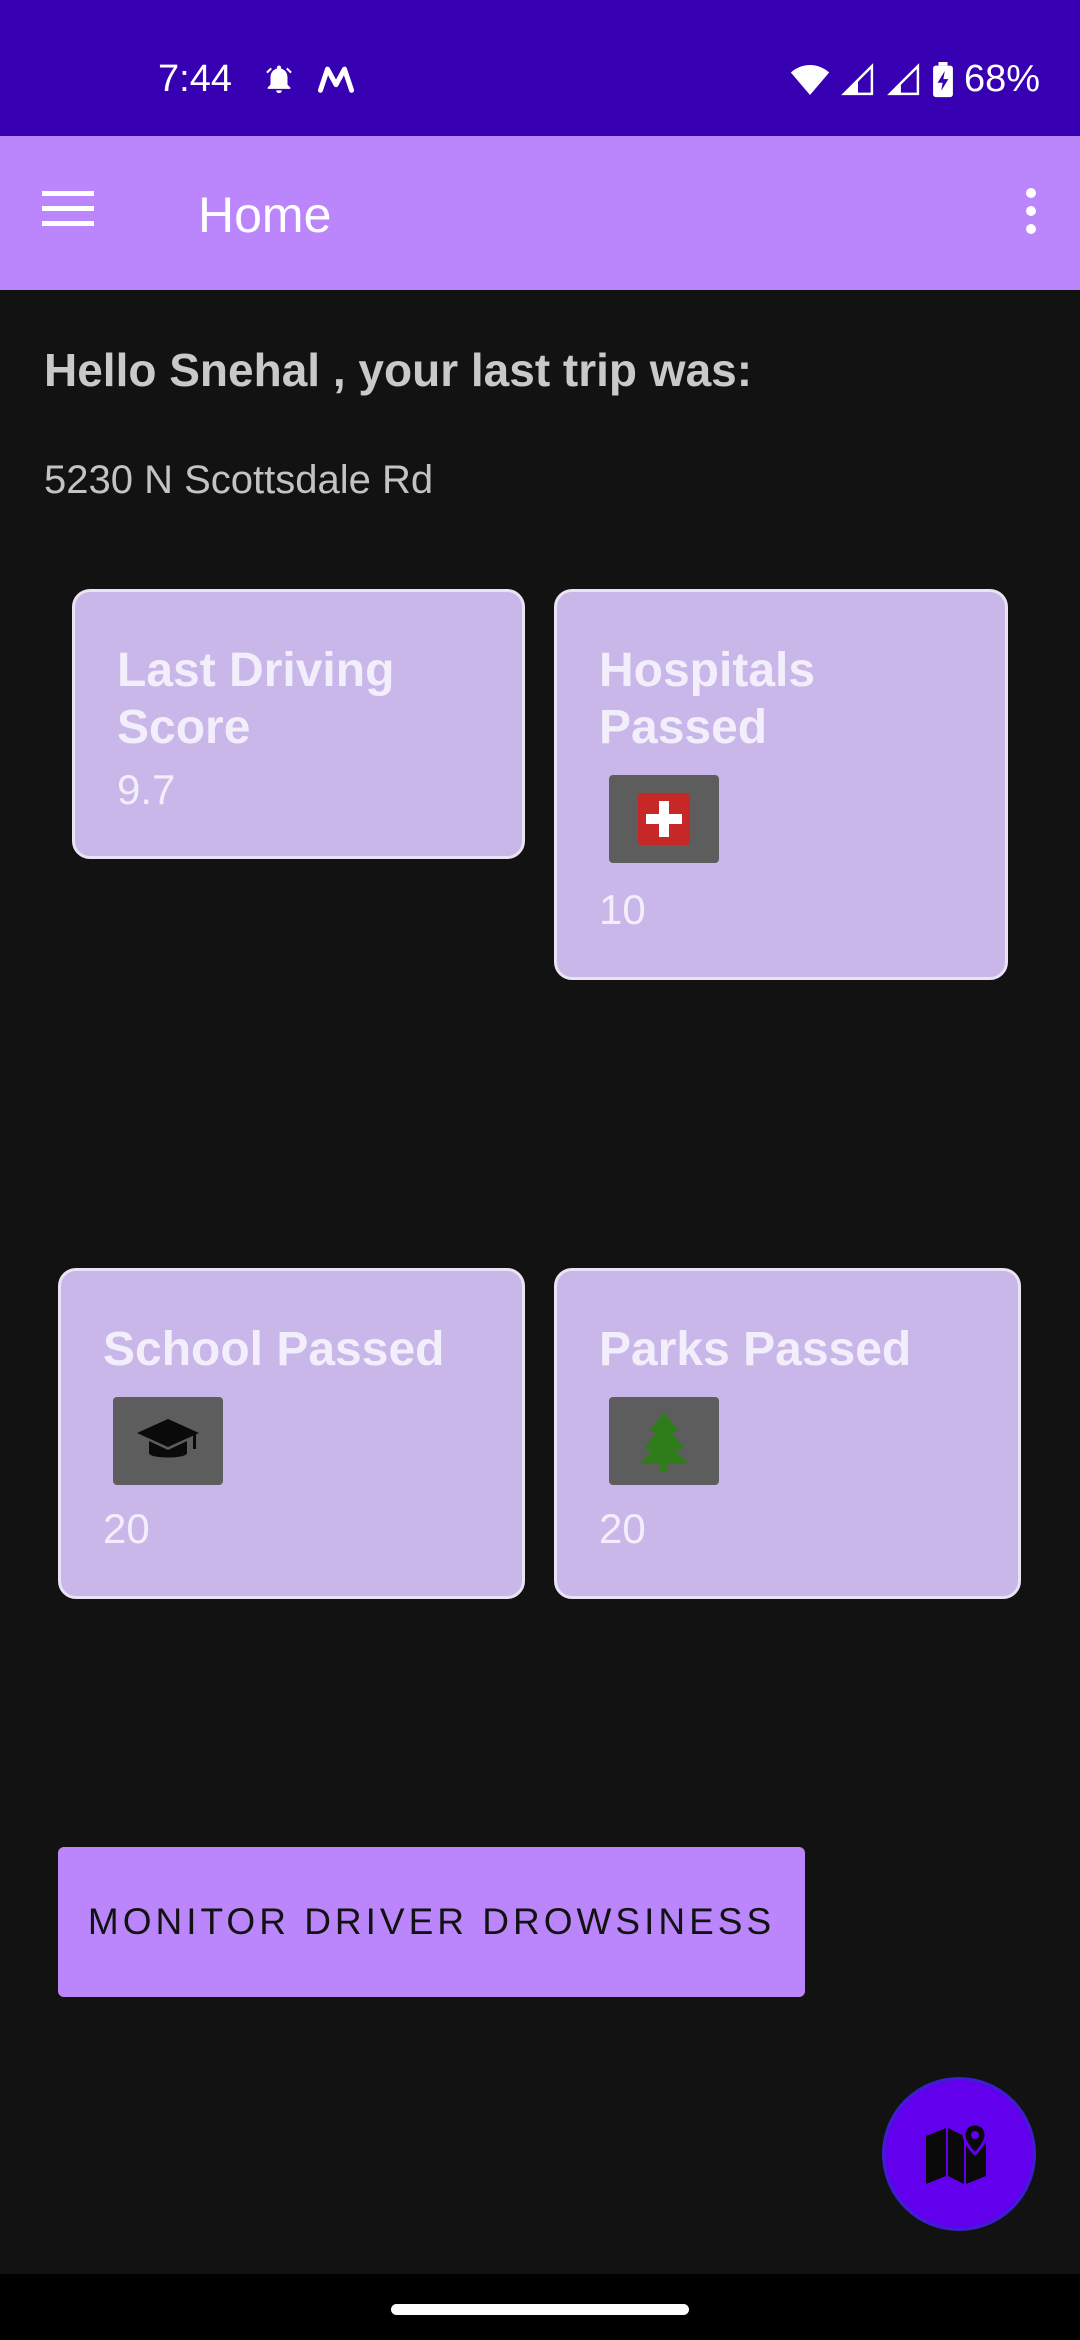  What do you see at coordinates (781, 784) in the screenshot?
I see `hospitals-card: Hospitals Passed 10` at bounding box center [781, 784].